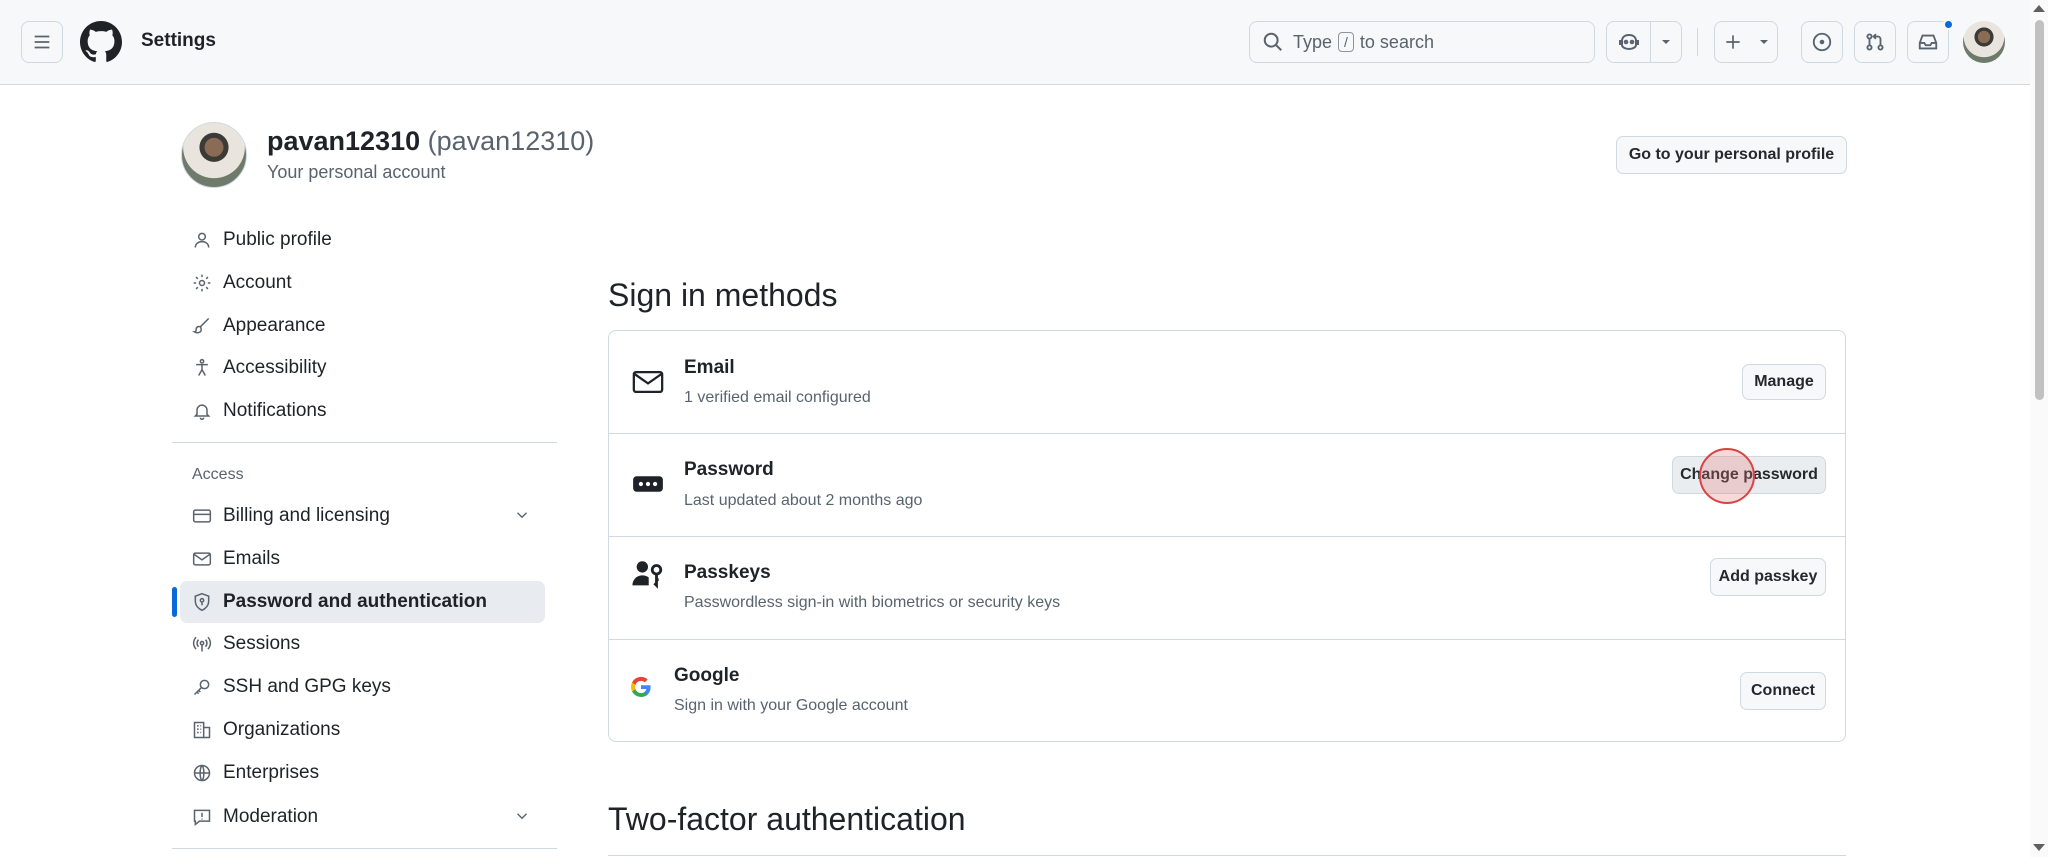 This screenshot has width=2048, height=857. I want to click on sidebar-item-ssh-gpg-keys: SSH and GPG keys, so click(362, 687).